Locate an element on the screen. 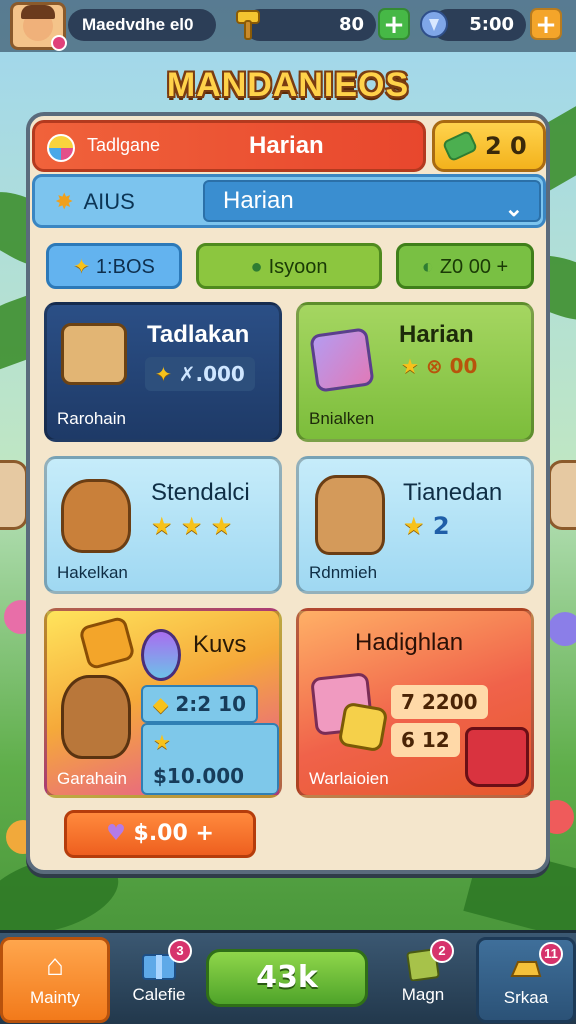 The image size is (576, 1024). cube-icon is located at coordinates (342, 360).